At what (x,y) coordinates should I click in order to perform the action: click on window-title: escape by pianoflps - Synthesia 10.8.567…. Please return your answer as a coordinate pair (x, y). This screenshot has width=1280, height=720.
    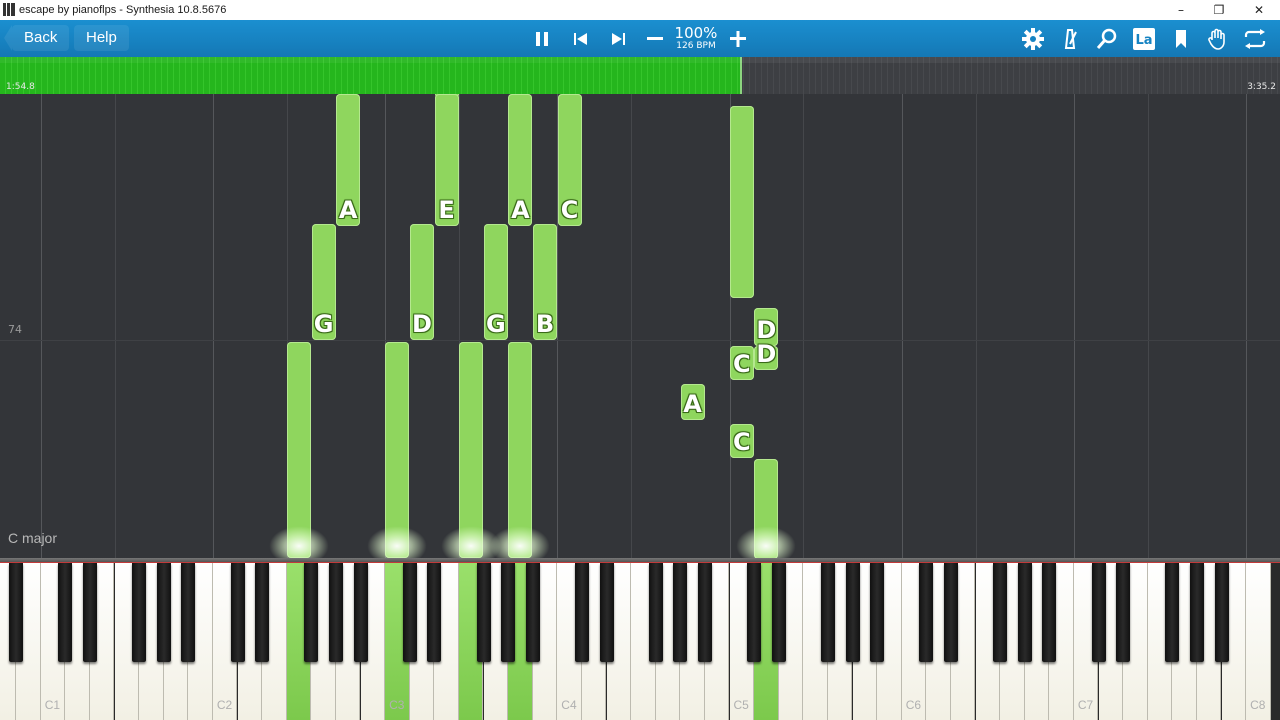
    Looking at the image, I should click on (123, 10).